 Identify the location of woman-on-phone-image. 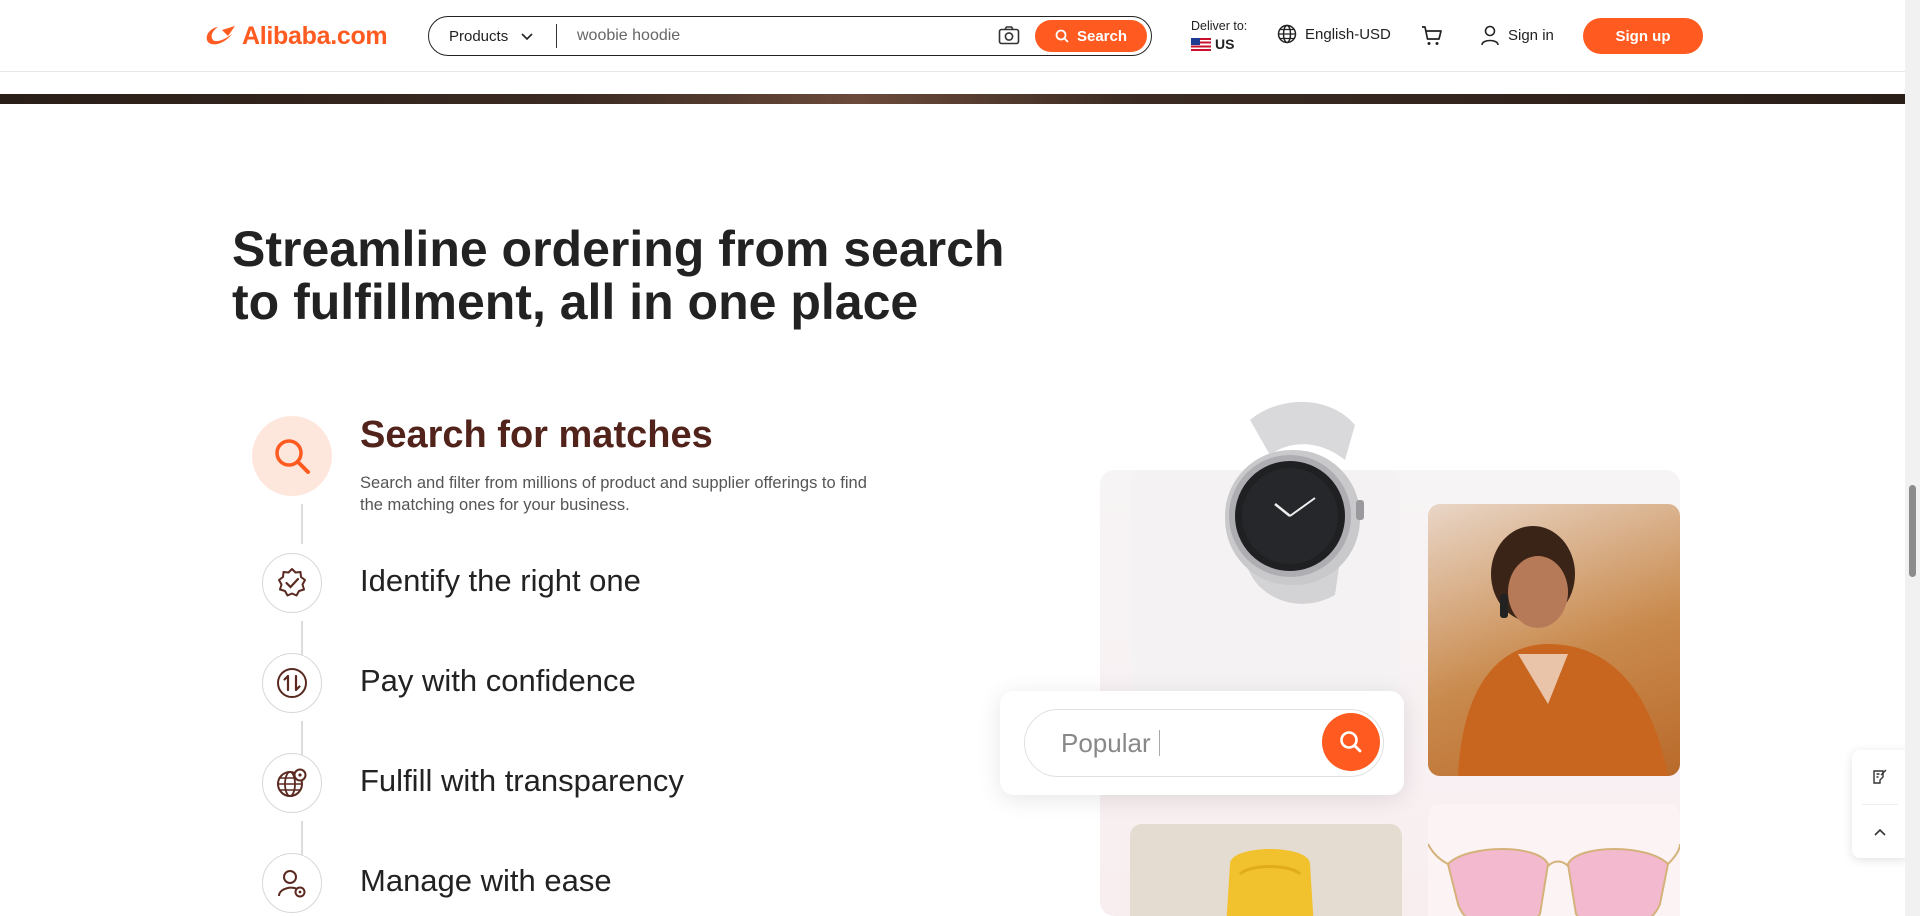
(1554, 640).